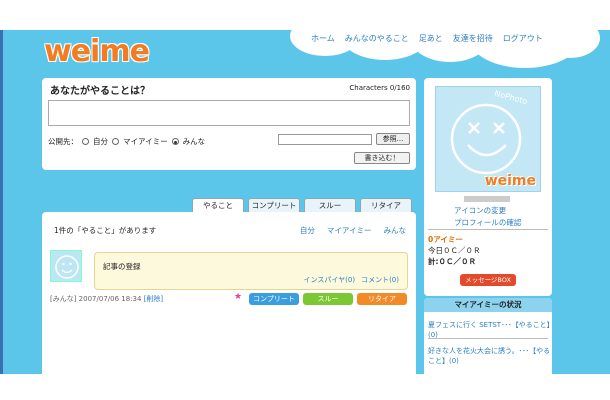  I want to click on todo-count: 1件の「やること」があります, so click(105, 230).